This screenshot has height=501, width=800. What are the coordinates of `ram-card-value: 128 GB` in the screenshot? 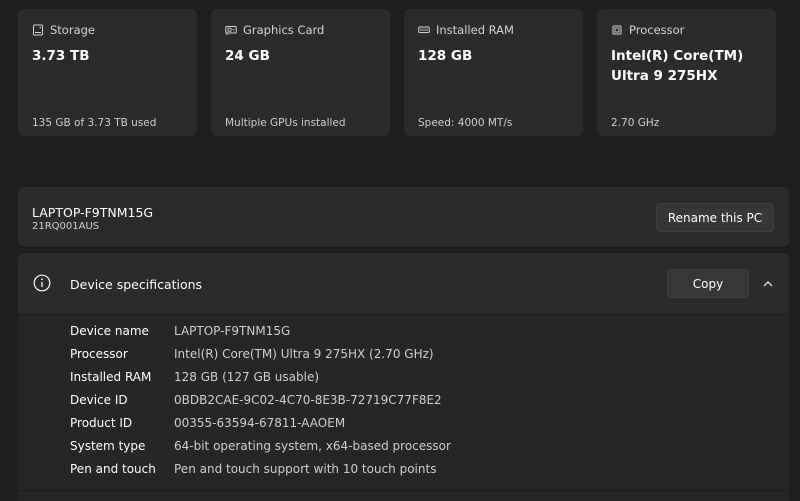 It's located at (445, 56).